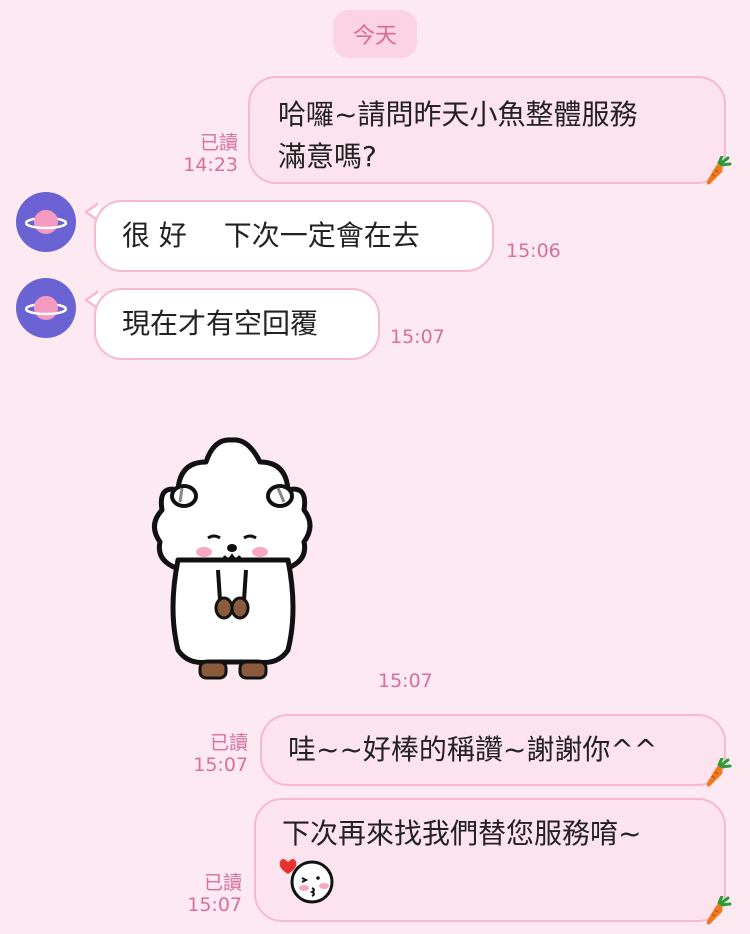  I want to click on message-text: 哇~~好棒的稱讚~謝謝你^^, so click(473, 749).